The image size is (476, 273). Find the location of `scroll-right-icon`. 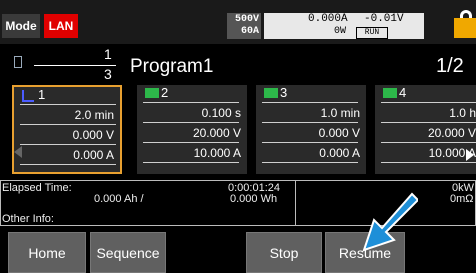

scroll-right-icon is located at coordinates (470, 155).